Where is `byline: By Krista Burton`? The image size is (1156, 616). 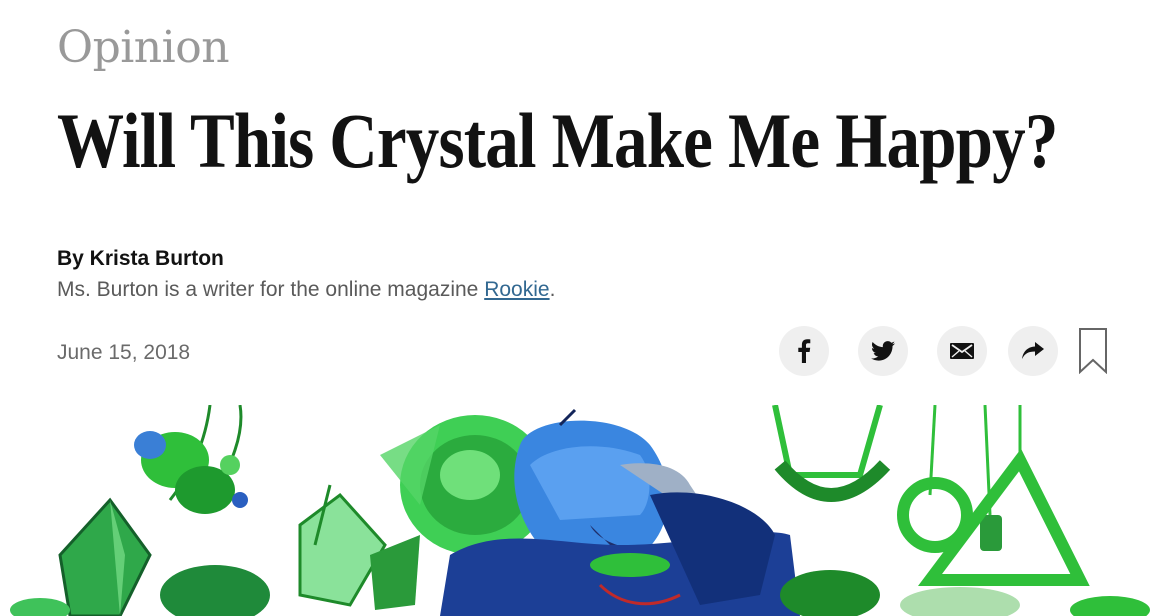
byline: By Krista Burton is located at coordinates (140, 258).